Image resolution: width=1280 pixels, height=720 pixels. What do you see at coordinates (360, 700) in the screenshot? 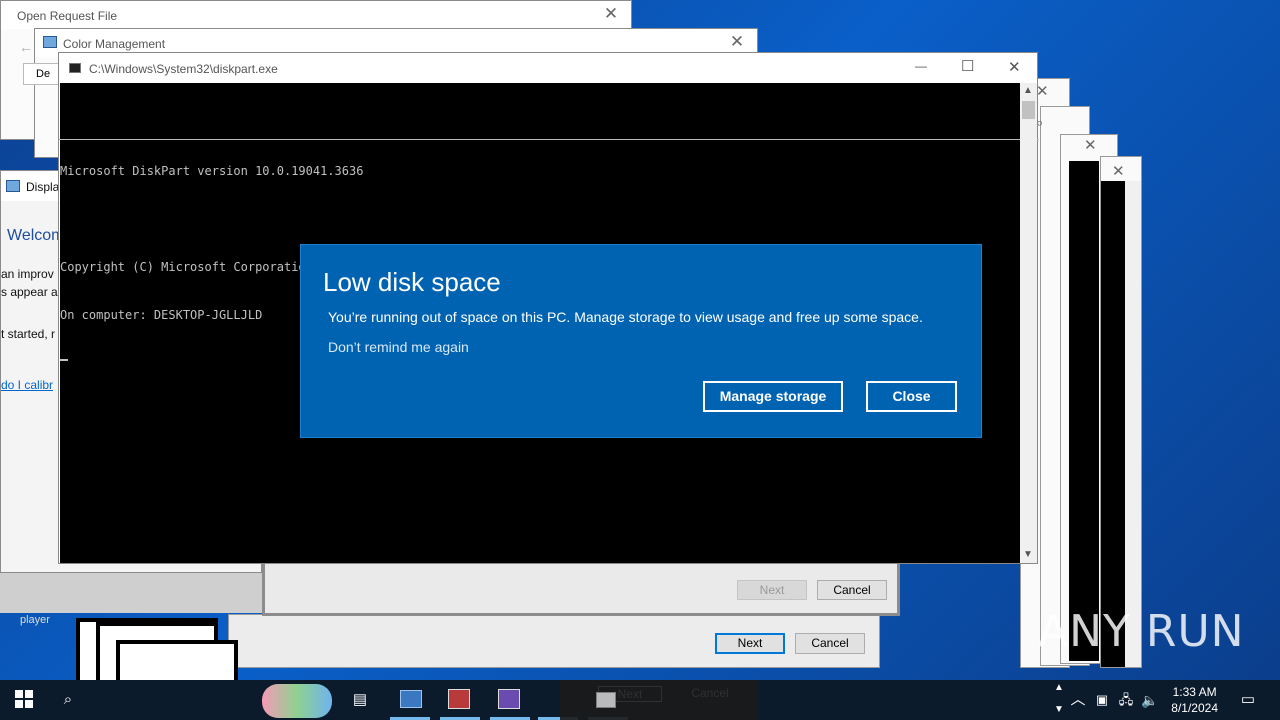
I see `task-view-icon: ▤` at bounding box center [360, 700].